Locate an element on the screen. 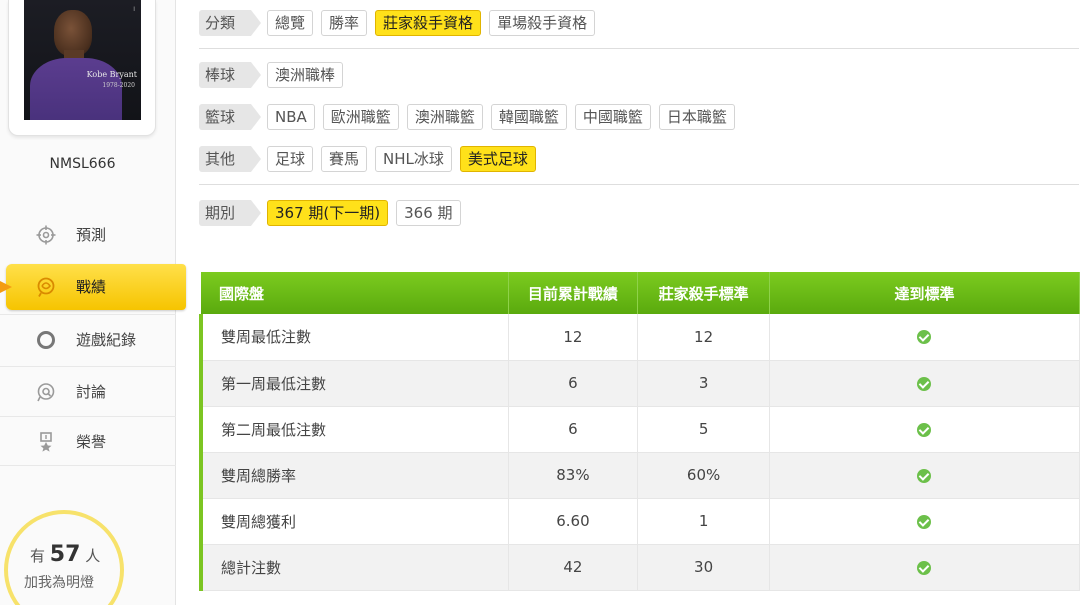 Image resolution: width=1080 pixels, height=605 pixels. row-standard: 3 is located at coordinates (703, 383).